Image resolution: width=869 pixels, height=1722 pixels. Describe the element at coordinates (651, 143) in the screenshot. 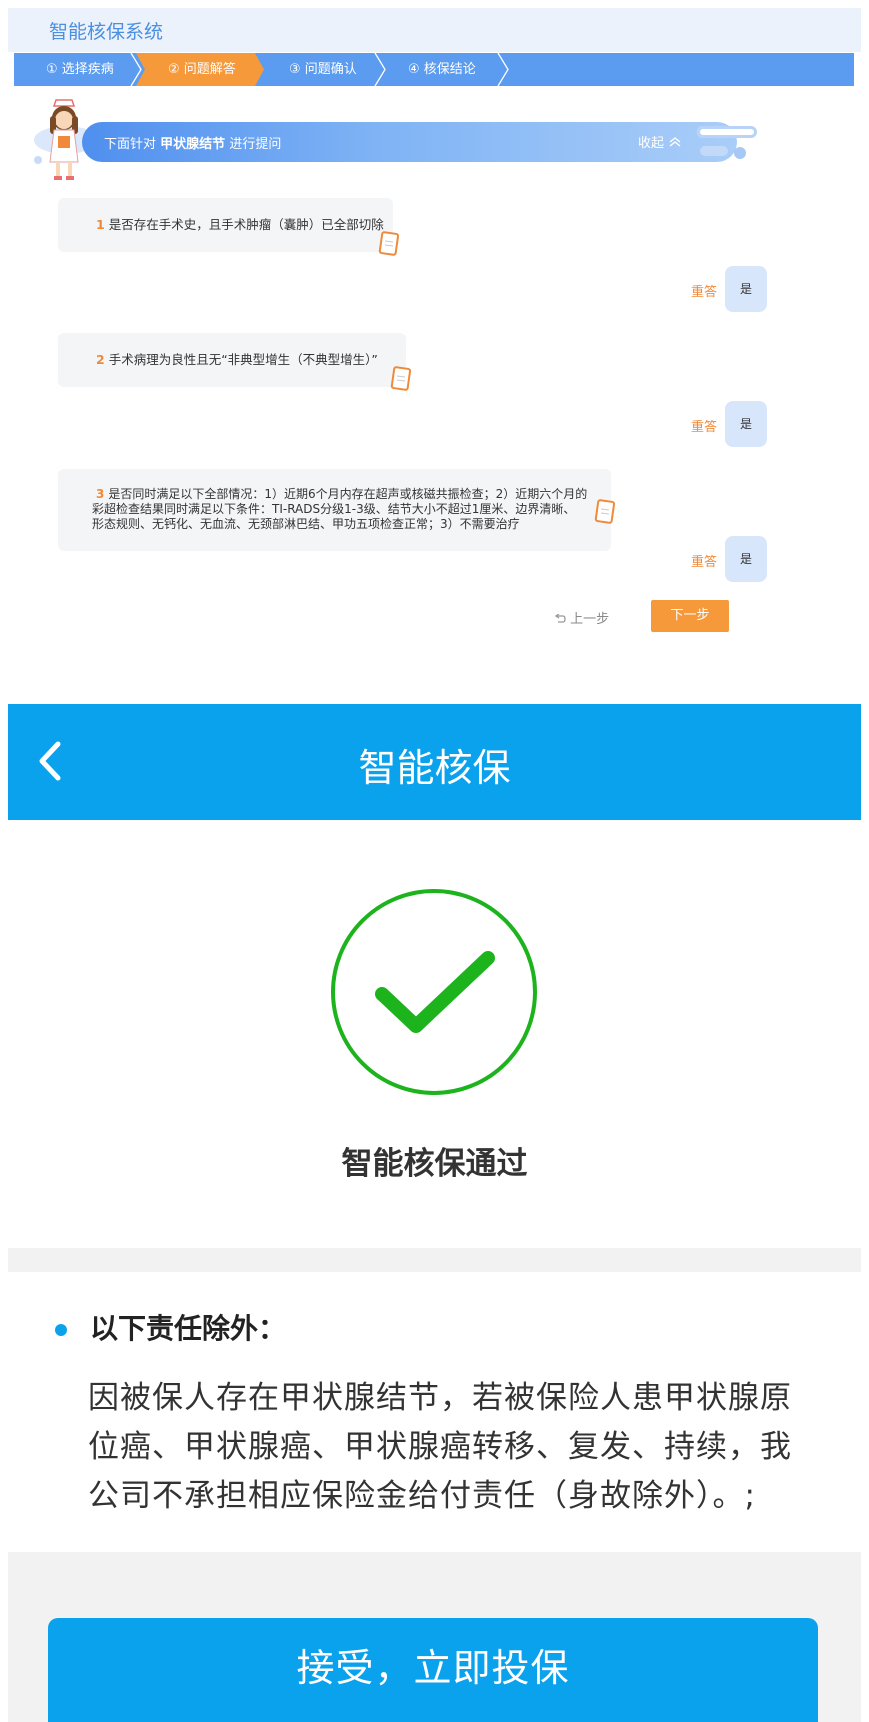

I see `collapse-label: 收起` at that location.